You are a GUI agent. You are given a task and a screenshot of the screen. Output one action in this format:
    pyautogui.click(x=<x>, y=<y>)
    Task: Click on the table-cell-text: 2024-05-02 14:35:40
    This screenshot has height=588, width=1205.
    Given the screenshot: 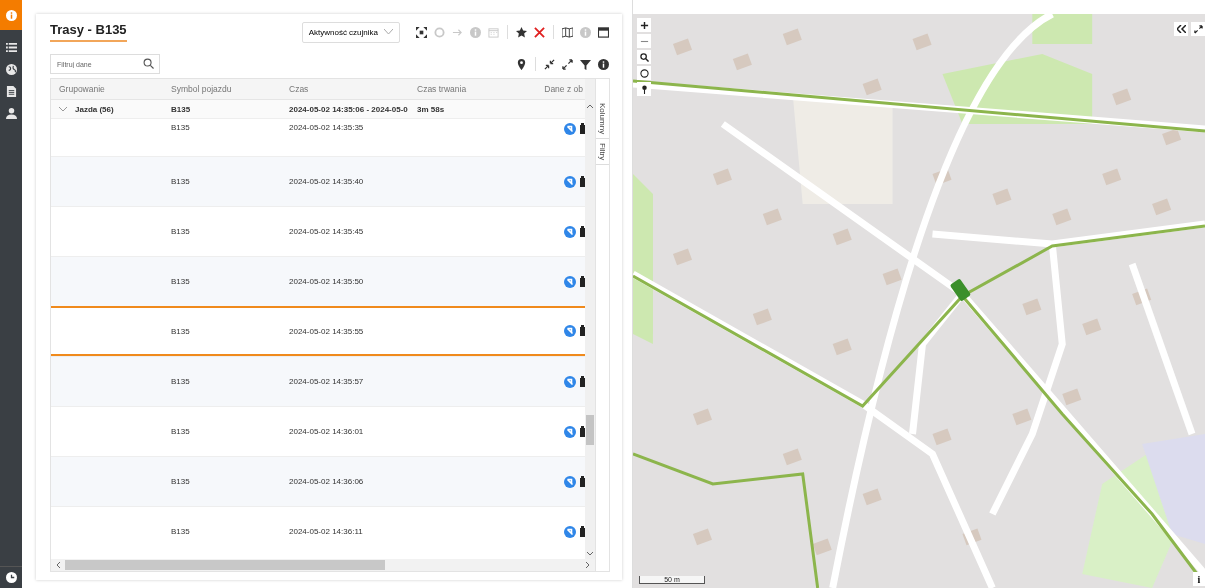 What is the action you would take?
    pyautogui.click(x=326, y=181)
    